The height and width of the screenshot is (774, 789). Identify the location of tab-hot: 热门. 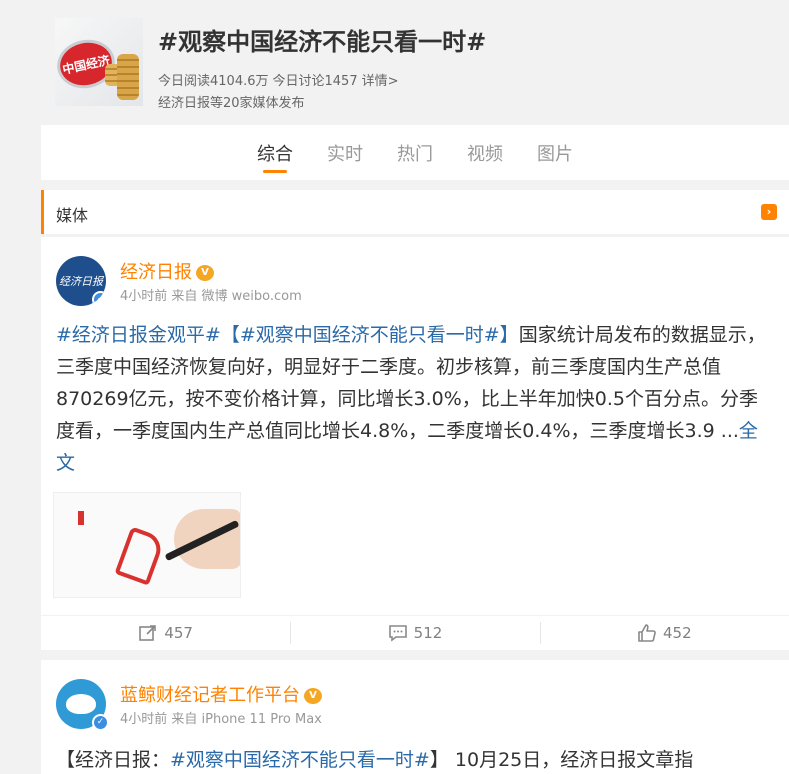
(415, 152).